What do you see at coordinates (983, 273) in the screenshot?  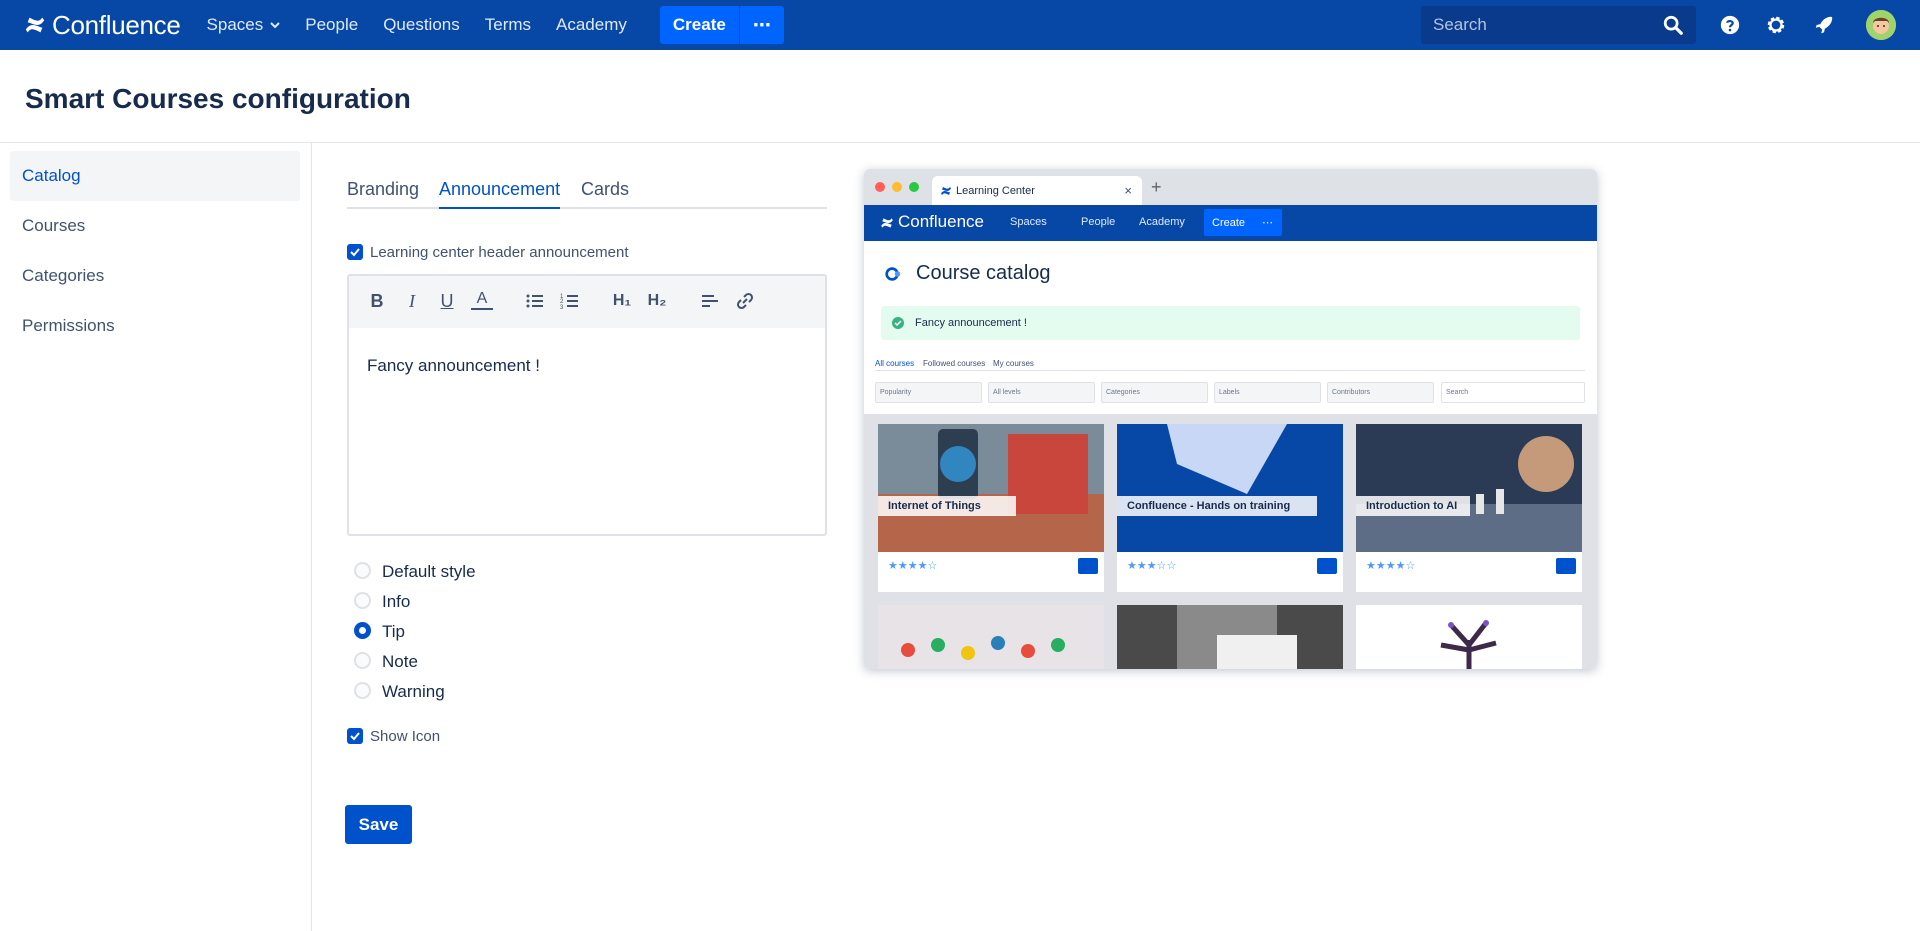 I see `preview-title: Course catalog` at bounding box center [983, 273].